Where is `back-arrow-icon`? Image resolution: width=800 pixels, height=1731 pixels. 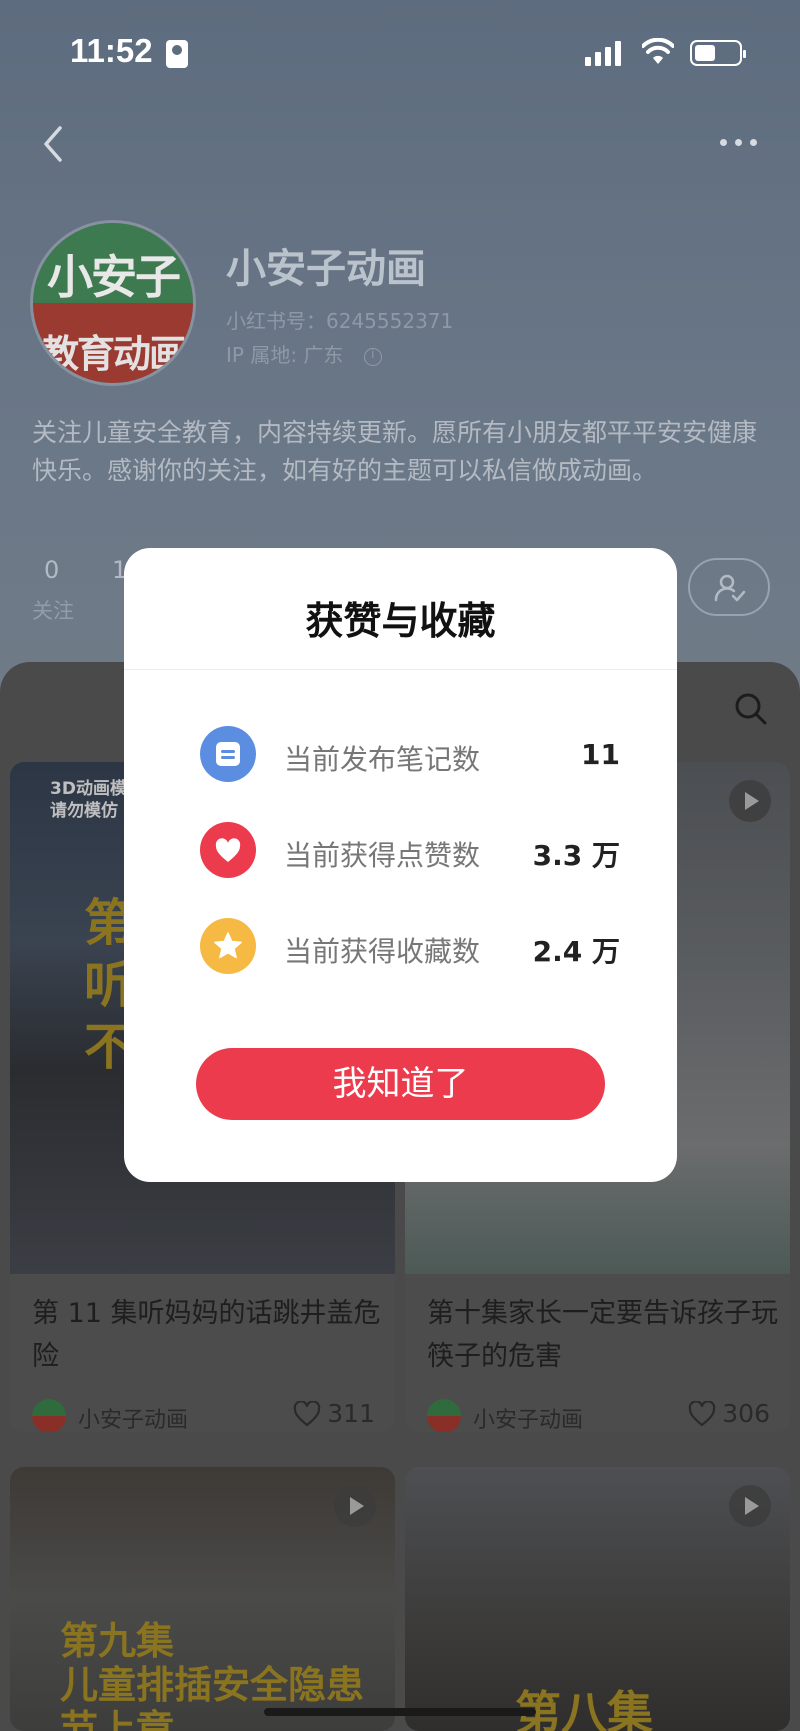 back-arrow-icon is located at coordinates (56, 144).